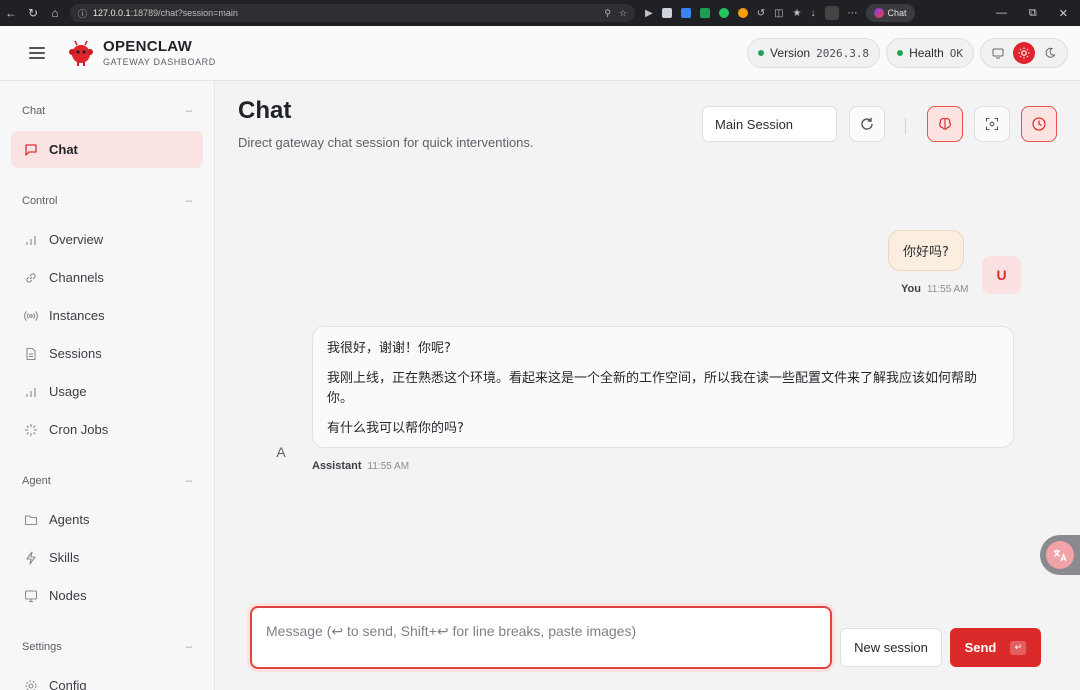 The height and width of the screenshot is (690, 1080). I want to click on address-bar: ⓘ 127.0.0.1:18789/chat?session=main ⚲ ☆, so click(352, 13).